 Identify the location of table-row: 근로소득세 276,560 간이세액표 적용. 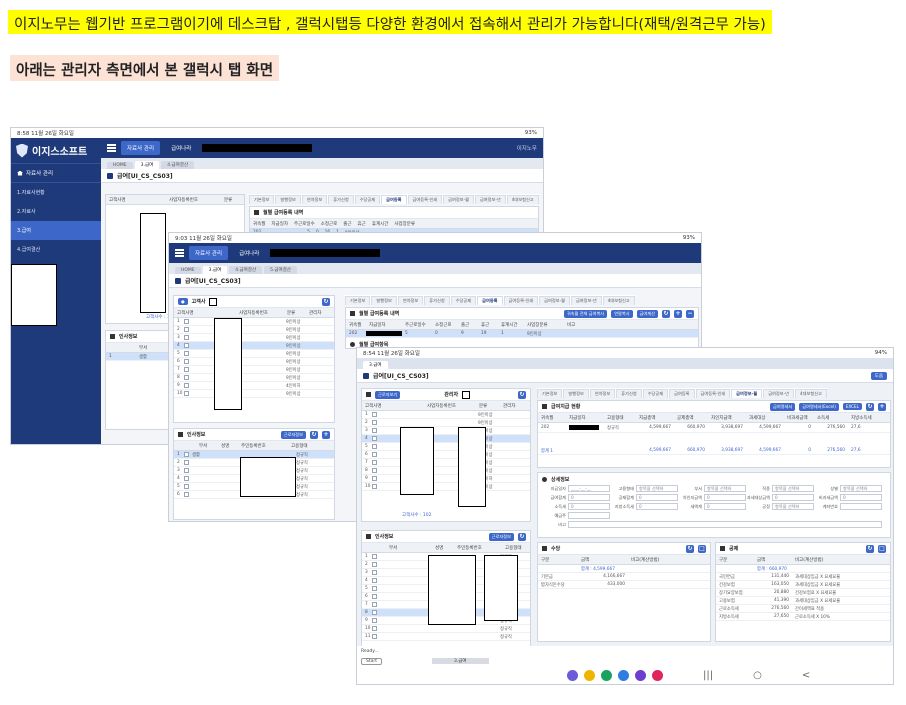
(803, 609).